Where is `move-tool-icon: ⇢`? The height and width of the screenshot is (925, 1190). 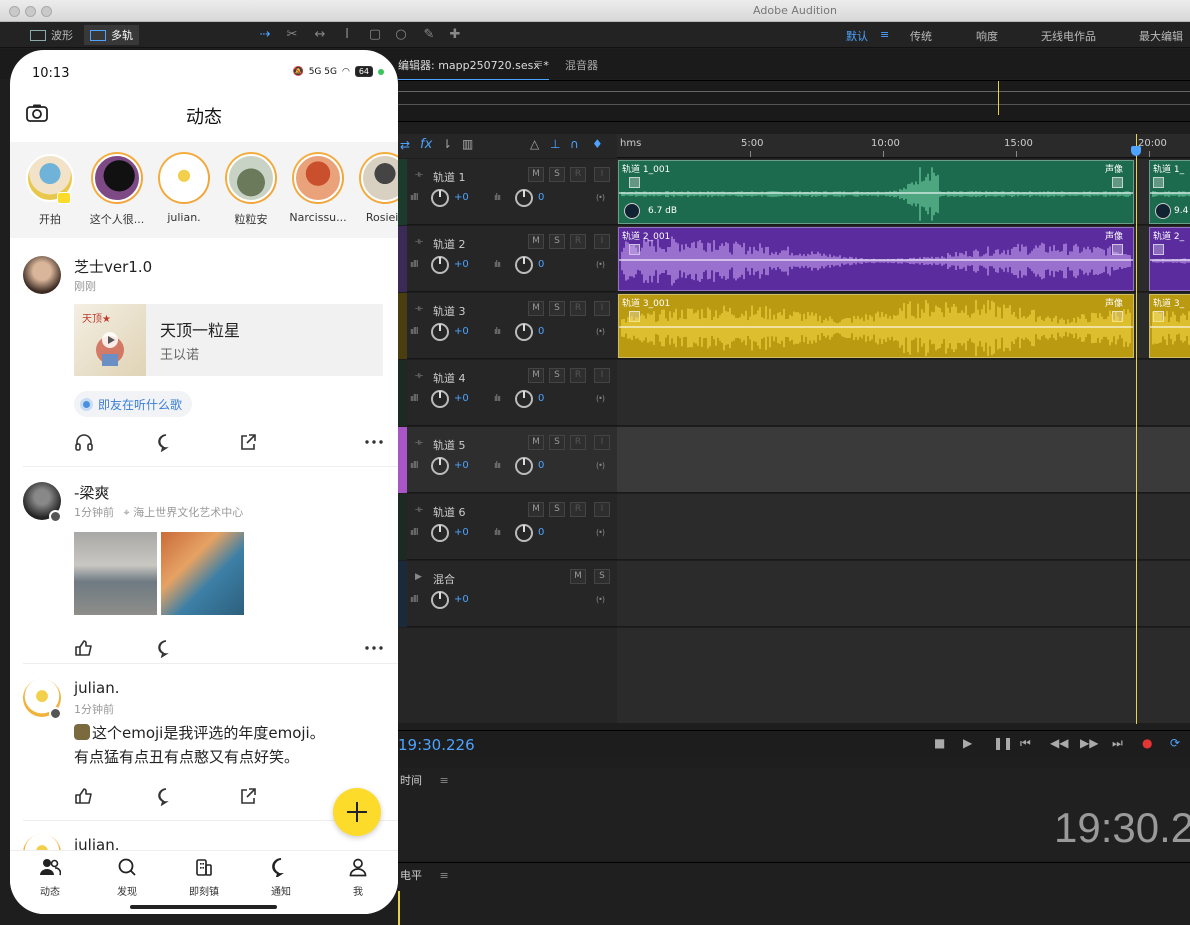 move-tool-icon: ⇢ is located at coordinates (265, 35).